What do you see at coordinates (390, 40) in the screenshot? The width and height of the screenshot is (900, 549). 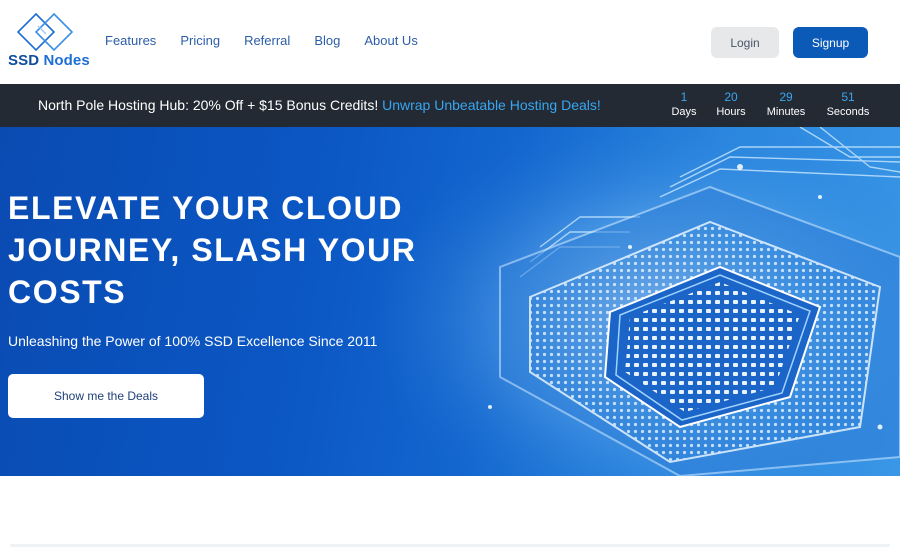 I see `nav-about-us: About Us` at bounding box center [390, 40].